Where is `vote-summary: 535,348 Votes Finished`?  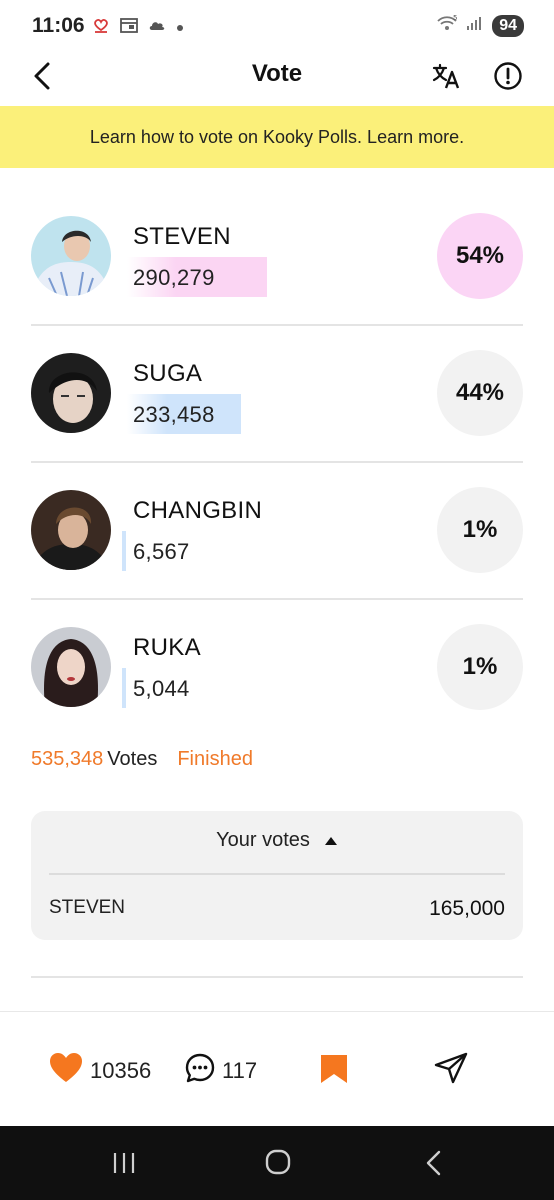
vote-summary: 535,348 Votes Finished is located at coordinates (142, 759).